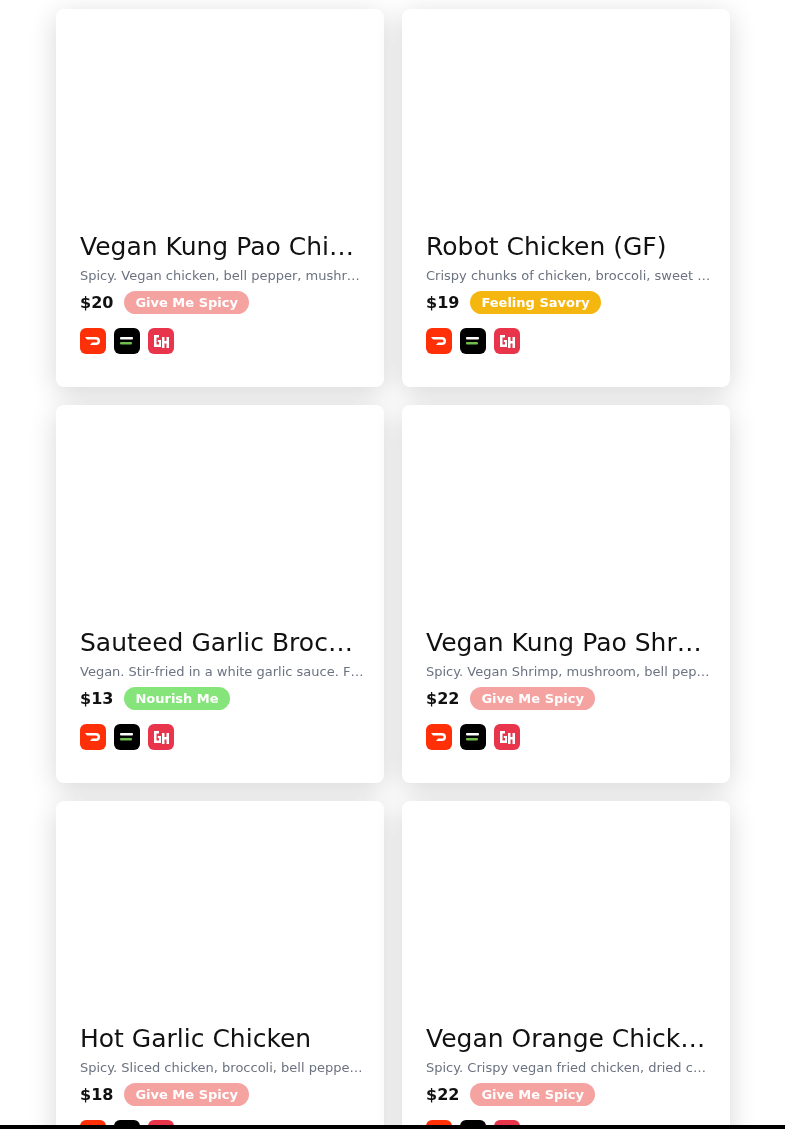  Describe the element at coordinates (547, 247) in the screenshot. I see `dish-title: Robot Chicken (GF)` at that location.